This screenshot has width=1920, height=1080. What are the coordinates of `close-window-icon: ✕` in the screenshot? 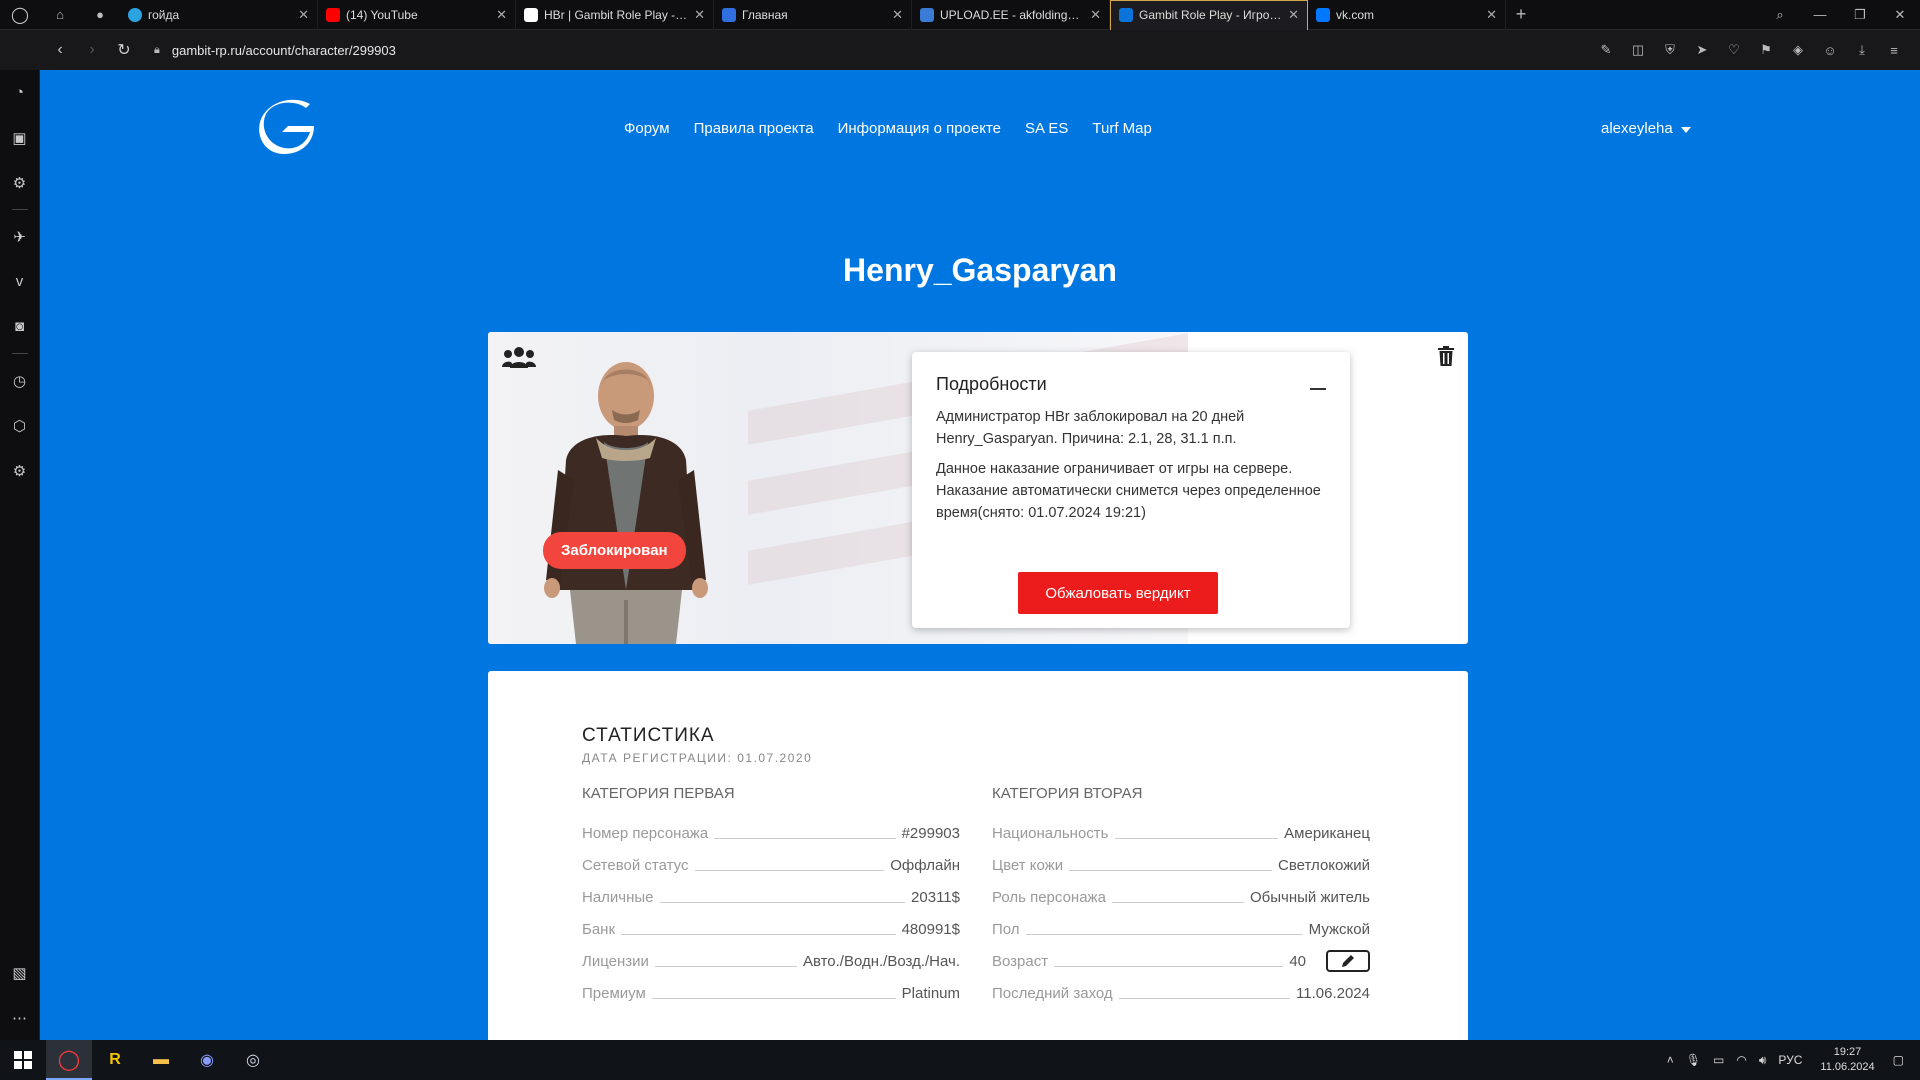 It's located at (1900, 15).